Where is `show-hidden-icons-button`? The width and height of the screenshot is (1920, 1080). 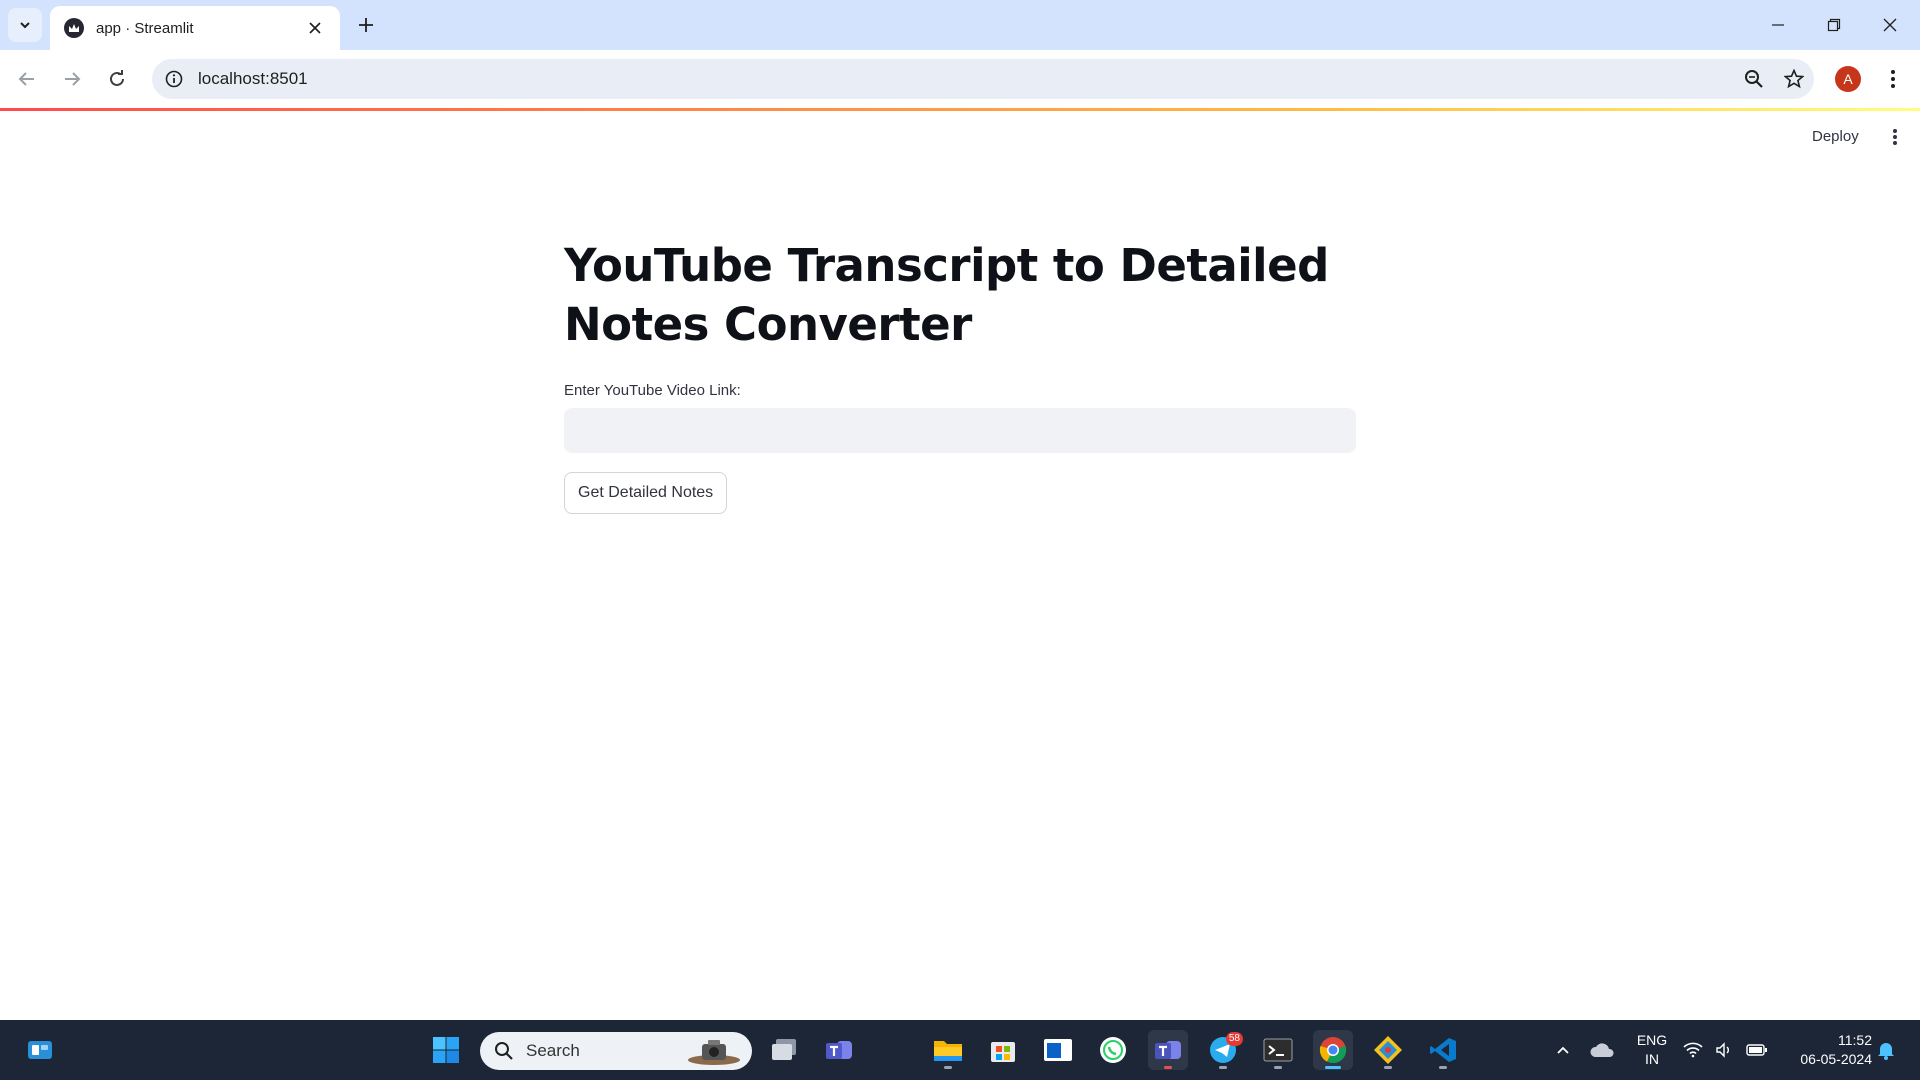 show-hidden-icons-button is located at coordinates (1563, 1050).